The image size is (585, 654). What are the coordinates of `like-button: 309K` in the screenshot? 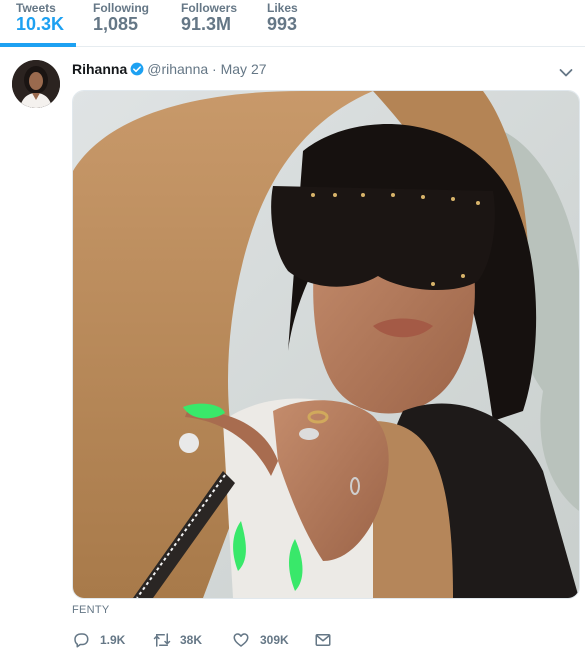 It's located at (267, 640).